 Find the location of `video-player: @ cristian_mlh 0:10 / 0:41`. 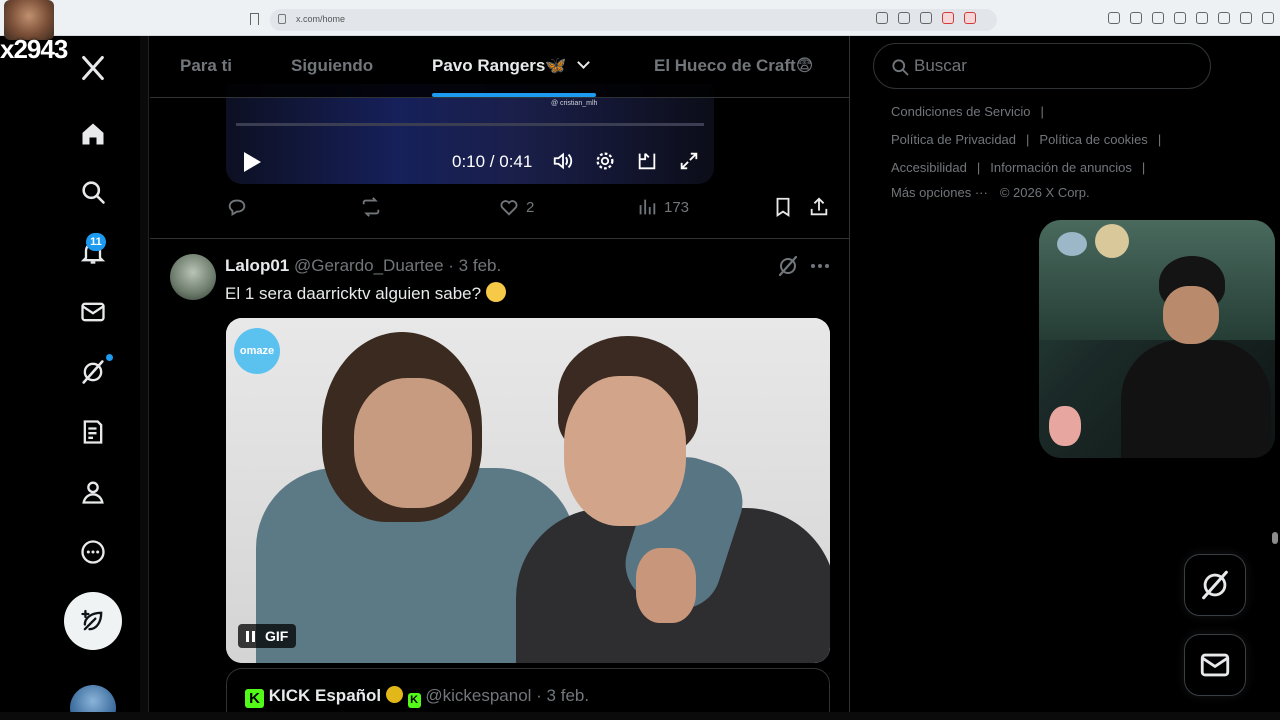

video-player: @ cristian_mlh 0:10 / 0:41 is located at coordinates (470, 134).